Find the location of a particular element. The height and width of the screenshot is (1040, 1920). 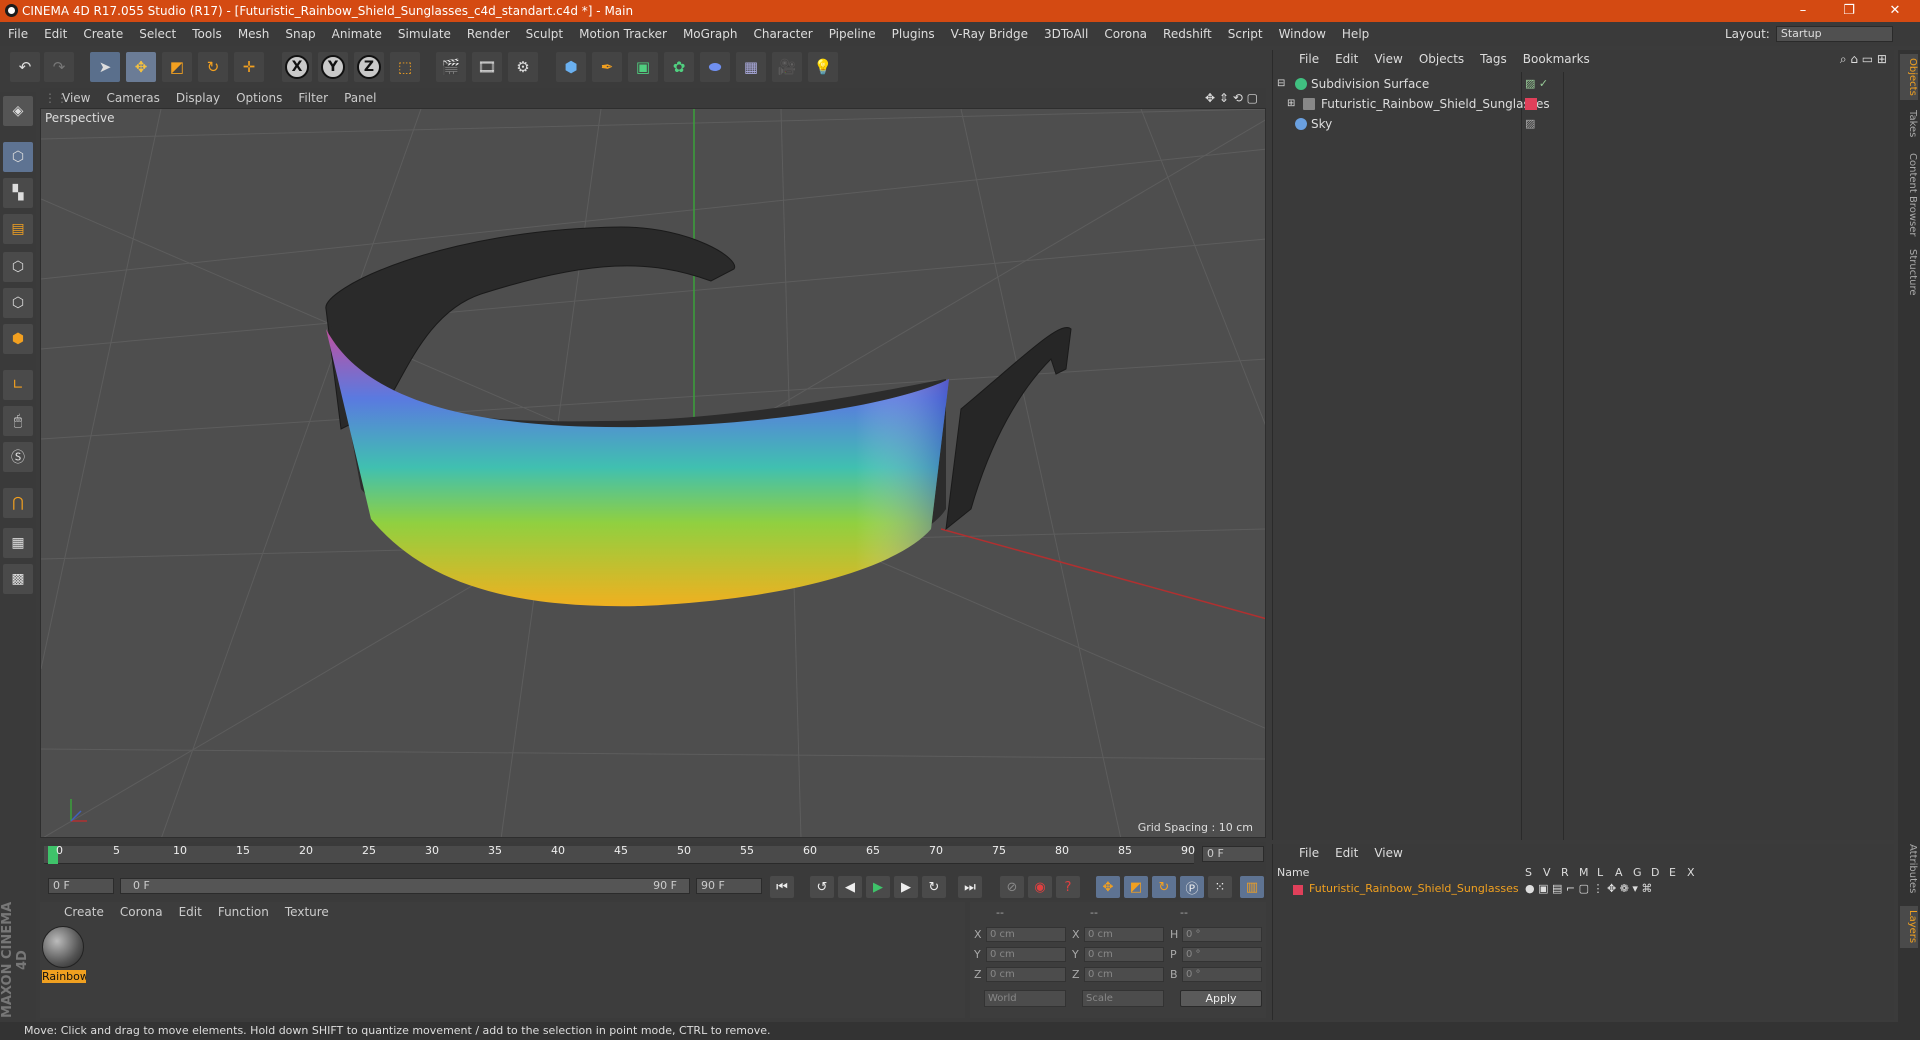

rotation-b-field: 0 ° is located at coordinates (1222, 974).